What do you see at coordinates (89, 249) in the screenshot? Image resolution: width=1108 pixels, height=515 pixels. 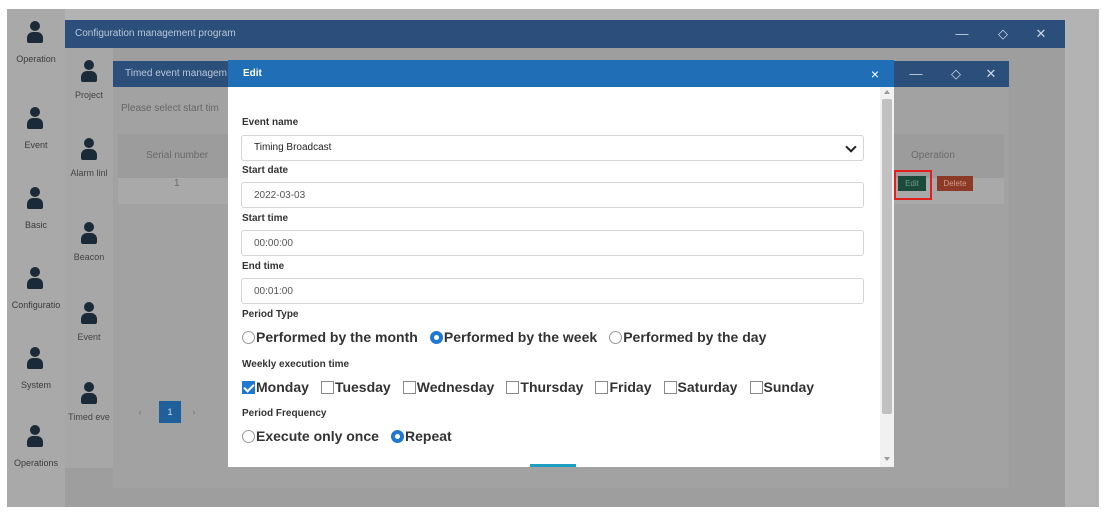 I see `project-item: Beacon` at bounding box center [89, 249].